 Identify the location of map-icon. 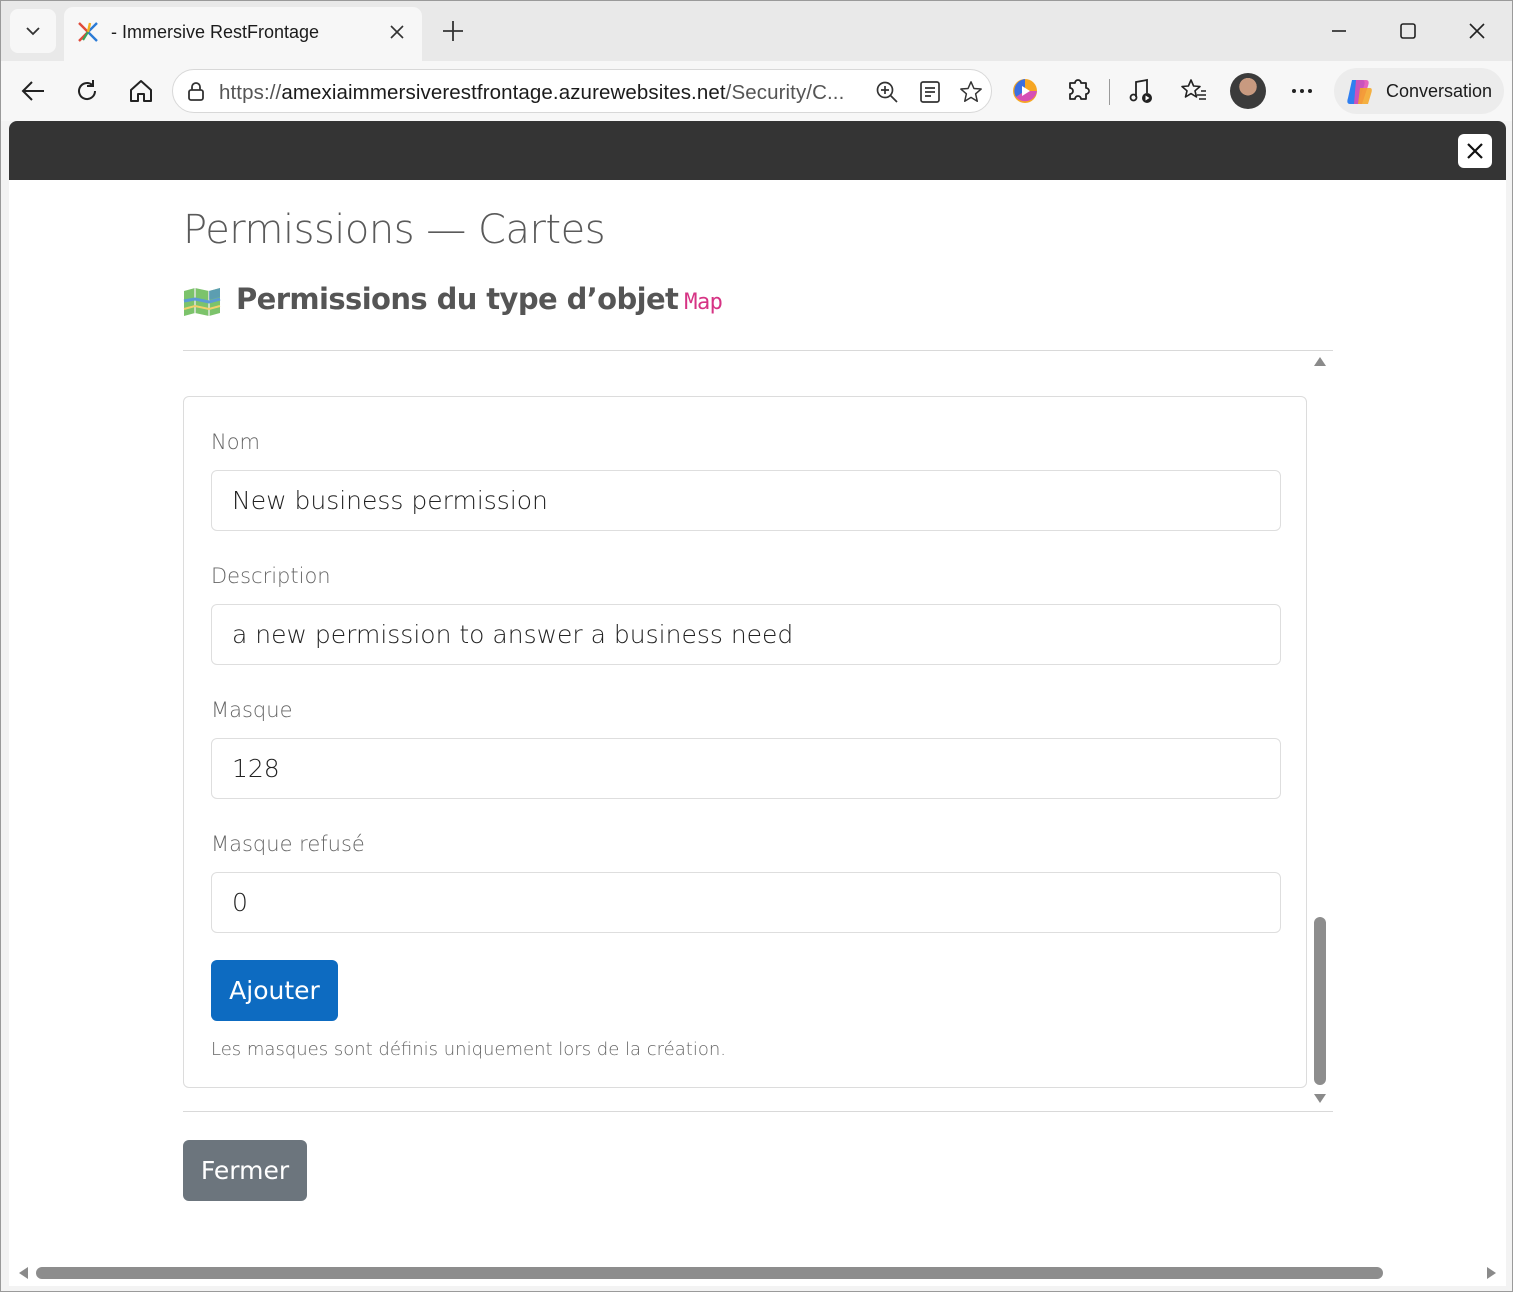
(202, 302).